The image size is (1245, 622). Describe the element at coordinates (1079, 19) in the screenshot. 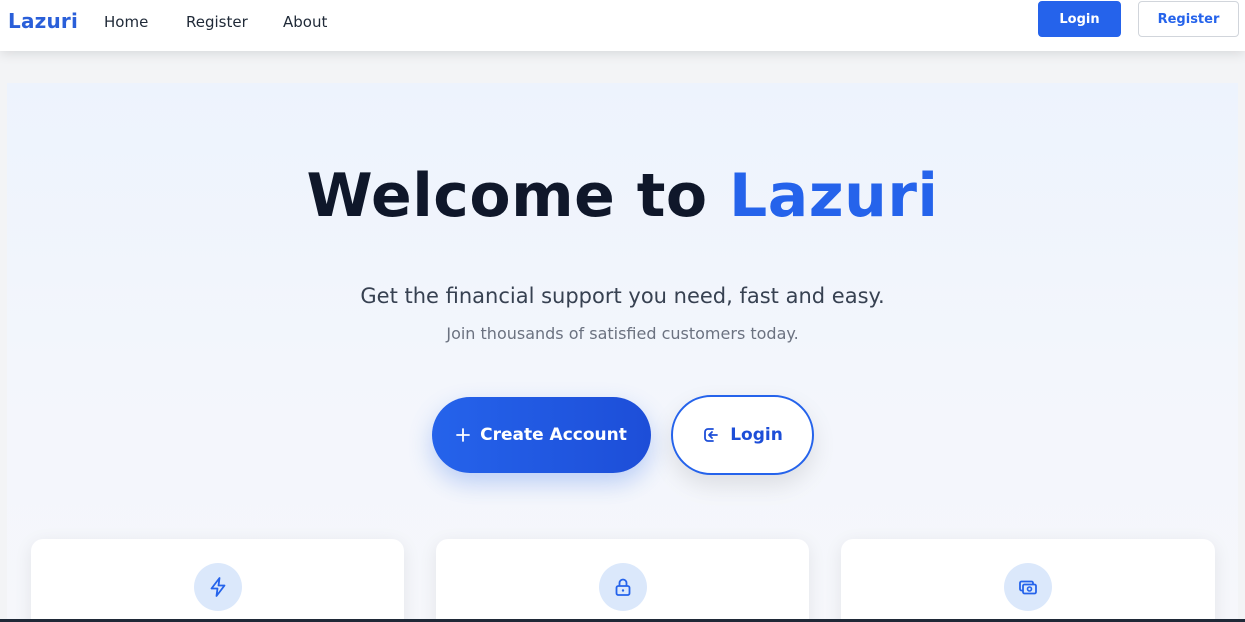

I see `nav-login-button: Login` at that location.